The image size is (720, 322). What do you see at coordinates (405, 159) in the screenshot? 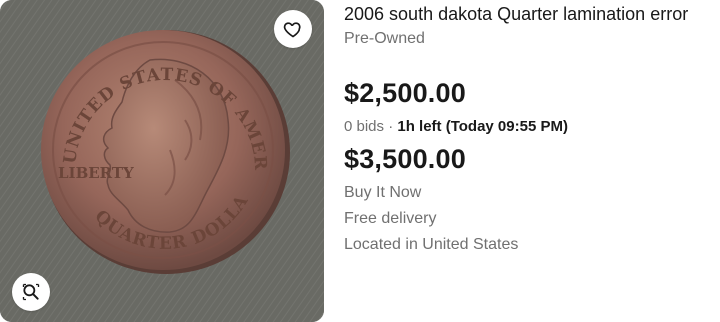
I see `buy-it-now-price: $3,500.00` at bounding box center [405, 159].